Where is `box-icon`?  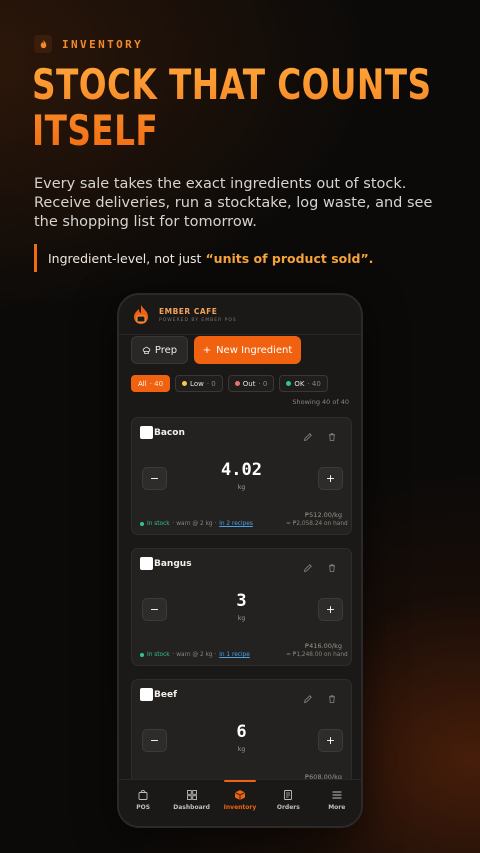 box-icon is located at coordinates (240, 795).